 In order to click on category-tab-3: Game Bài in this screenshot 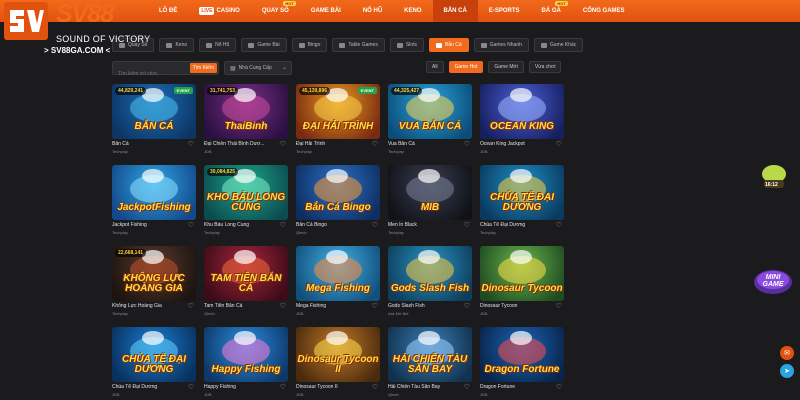, I will do `click(264, 45)`.